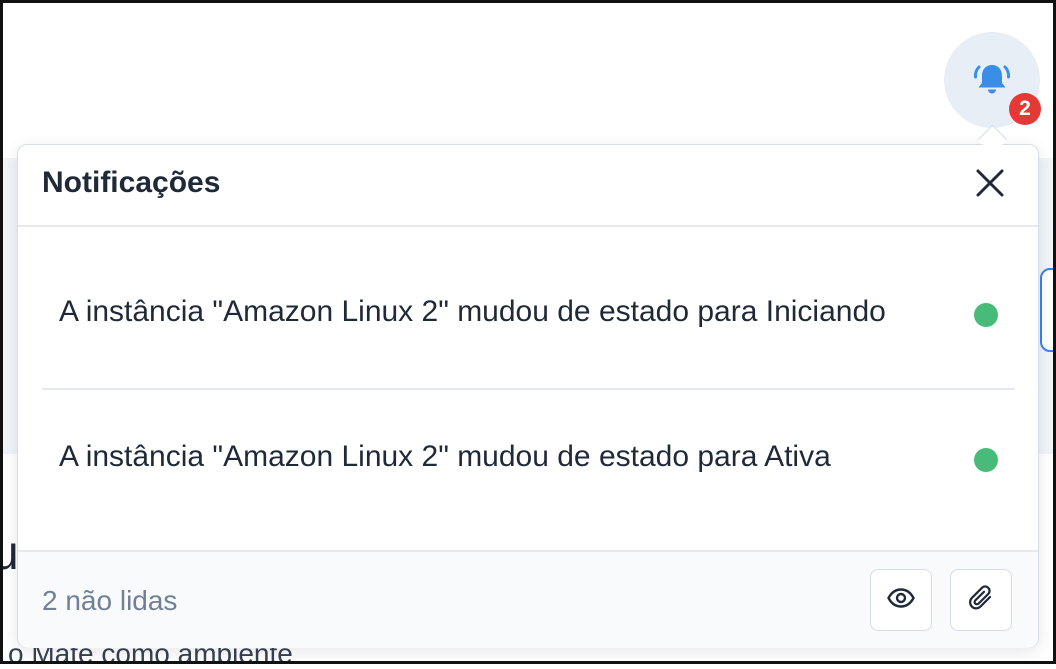 The image size is (1056, 669). I want to click on attach-button, so click(981, 600).